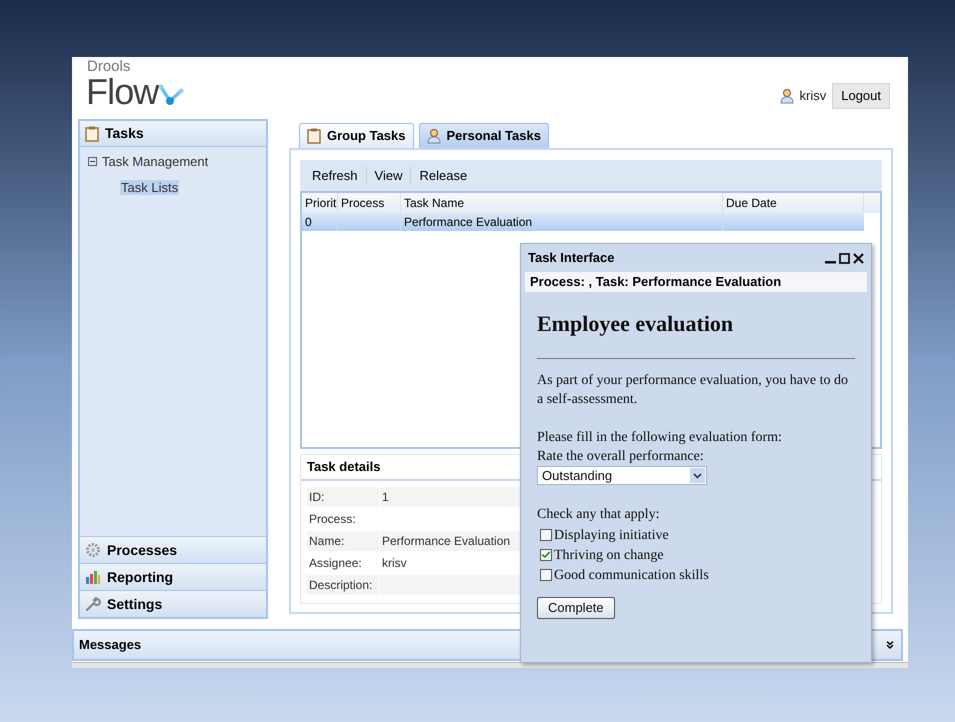 The image size is (955, 722). What do you see at coordinates (92, 161) in the screenshot?
I see `collapse-icon` at bounding box center [92, 161].